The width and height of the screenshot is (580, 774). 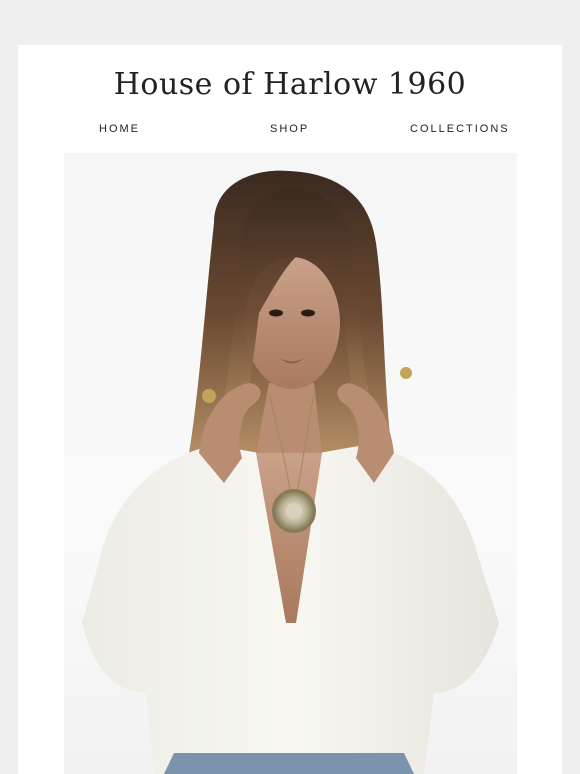 I want to click on brand-logo: House of Harlow 1960, so click(x=290, y=84).